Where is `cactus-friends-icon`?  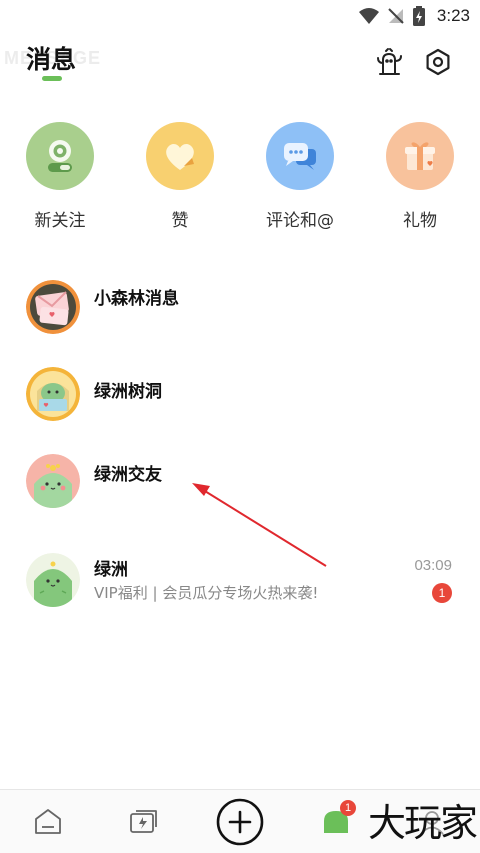
cactus-friends-icon is located at coordinates (389, 61).